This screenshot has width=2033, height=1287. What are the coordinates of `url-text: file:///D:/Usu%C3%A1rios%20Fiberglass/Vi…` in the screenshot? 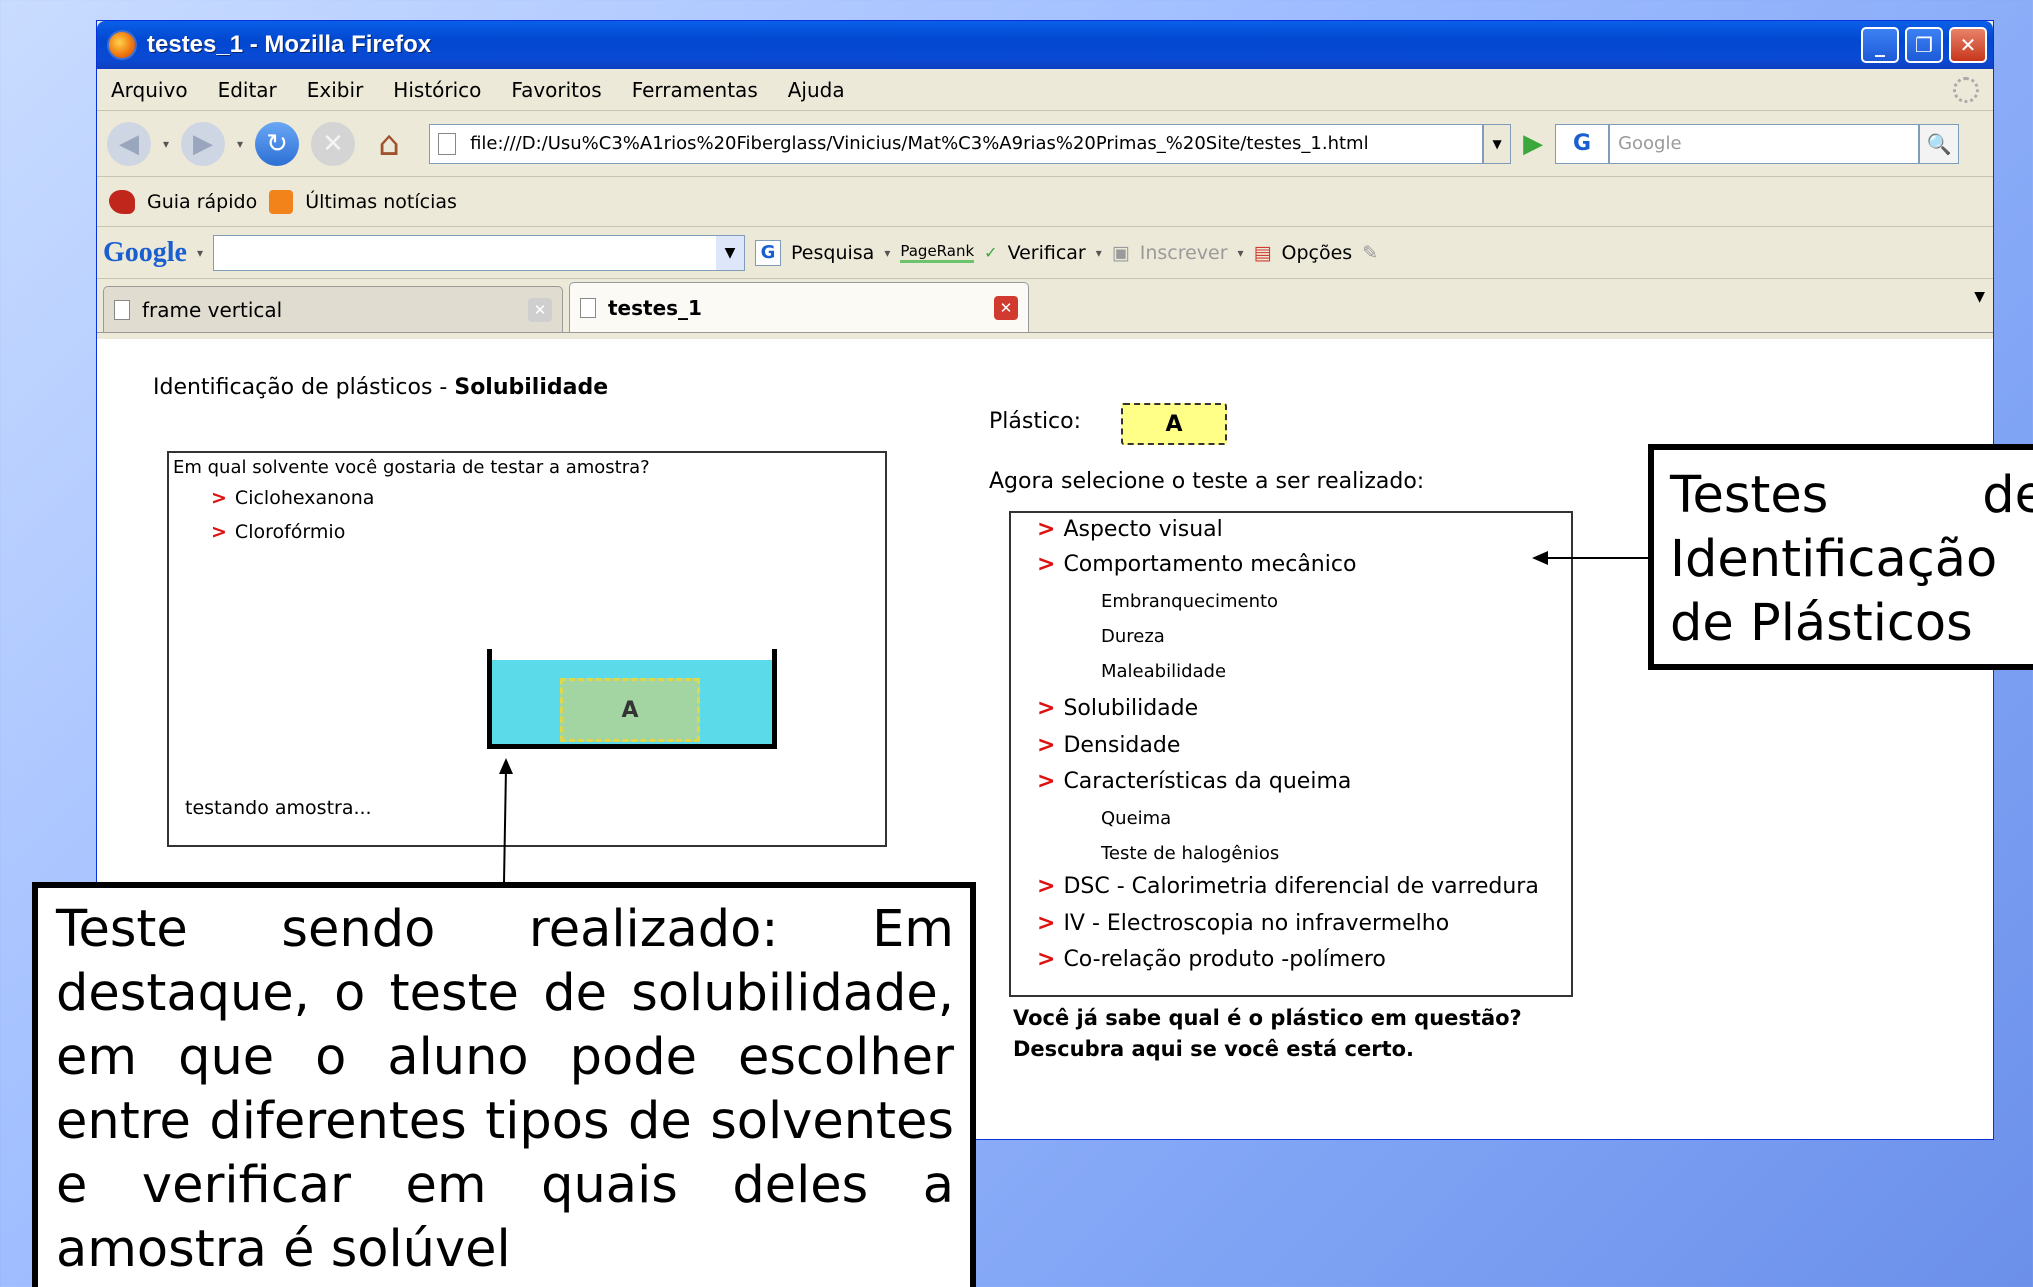 It's located at (919, 143).